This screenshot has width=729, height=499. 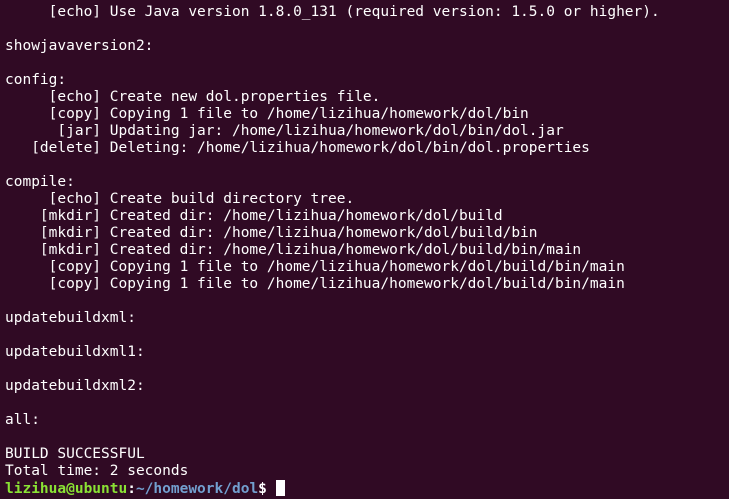 What do you see at coordinates (193, 97) in the screenshot?
I see `output-line: [echo] Create new dol.properties file.` at bounding box center [193, 97].